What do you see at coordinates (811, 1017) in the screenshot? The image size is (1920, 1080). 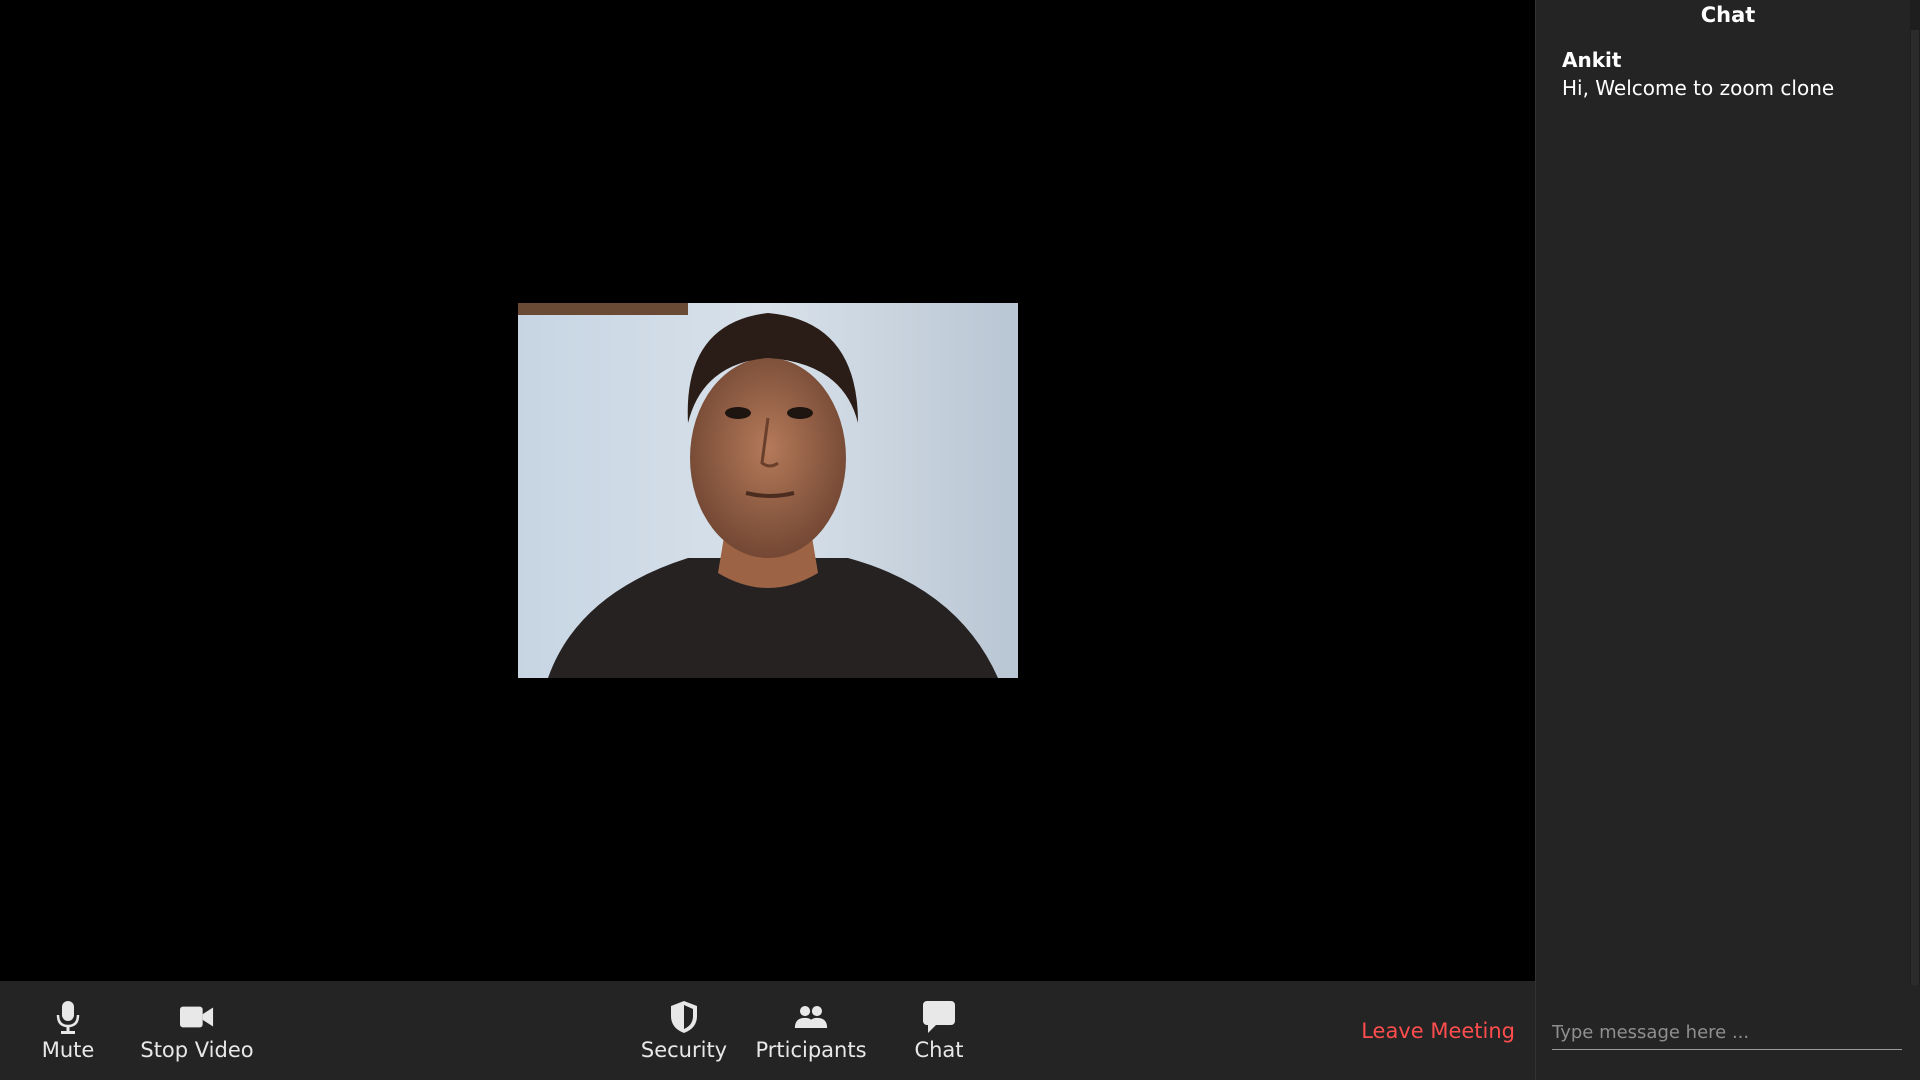 I see `users-icon` at bounding box center [811, 1017].